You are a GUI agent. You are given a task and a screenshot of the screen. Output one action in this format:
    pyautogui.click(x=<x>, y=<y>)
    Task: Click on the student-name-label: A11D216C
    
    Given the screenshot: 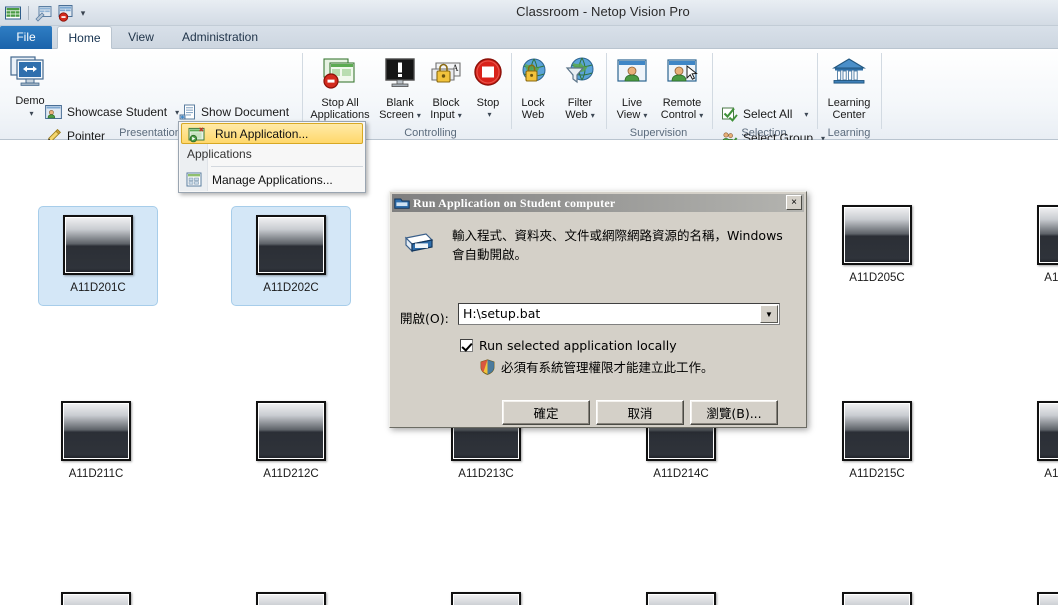 What is the action you would take?
    pyautogui.click(x=1051, y=474)
    